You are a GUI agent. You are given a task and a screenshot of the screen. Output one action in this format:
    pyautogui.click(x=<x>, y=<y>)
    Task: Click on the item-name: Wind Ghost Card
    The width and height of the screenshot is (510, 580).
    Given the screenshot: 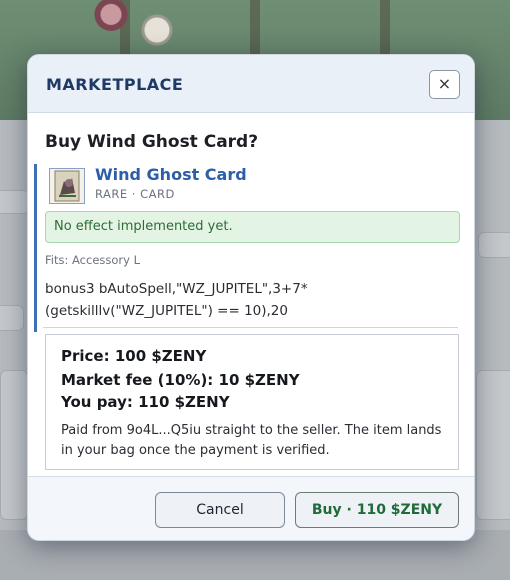 What is the action you would take?
    pyautogui.click(x=171, y=174)
    